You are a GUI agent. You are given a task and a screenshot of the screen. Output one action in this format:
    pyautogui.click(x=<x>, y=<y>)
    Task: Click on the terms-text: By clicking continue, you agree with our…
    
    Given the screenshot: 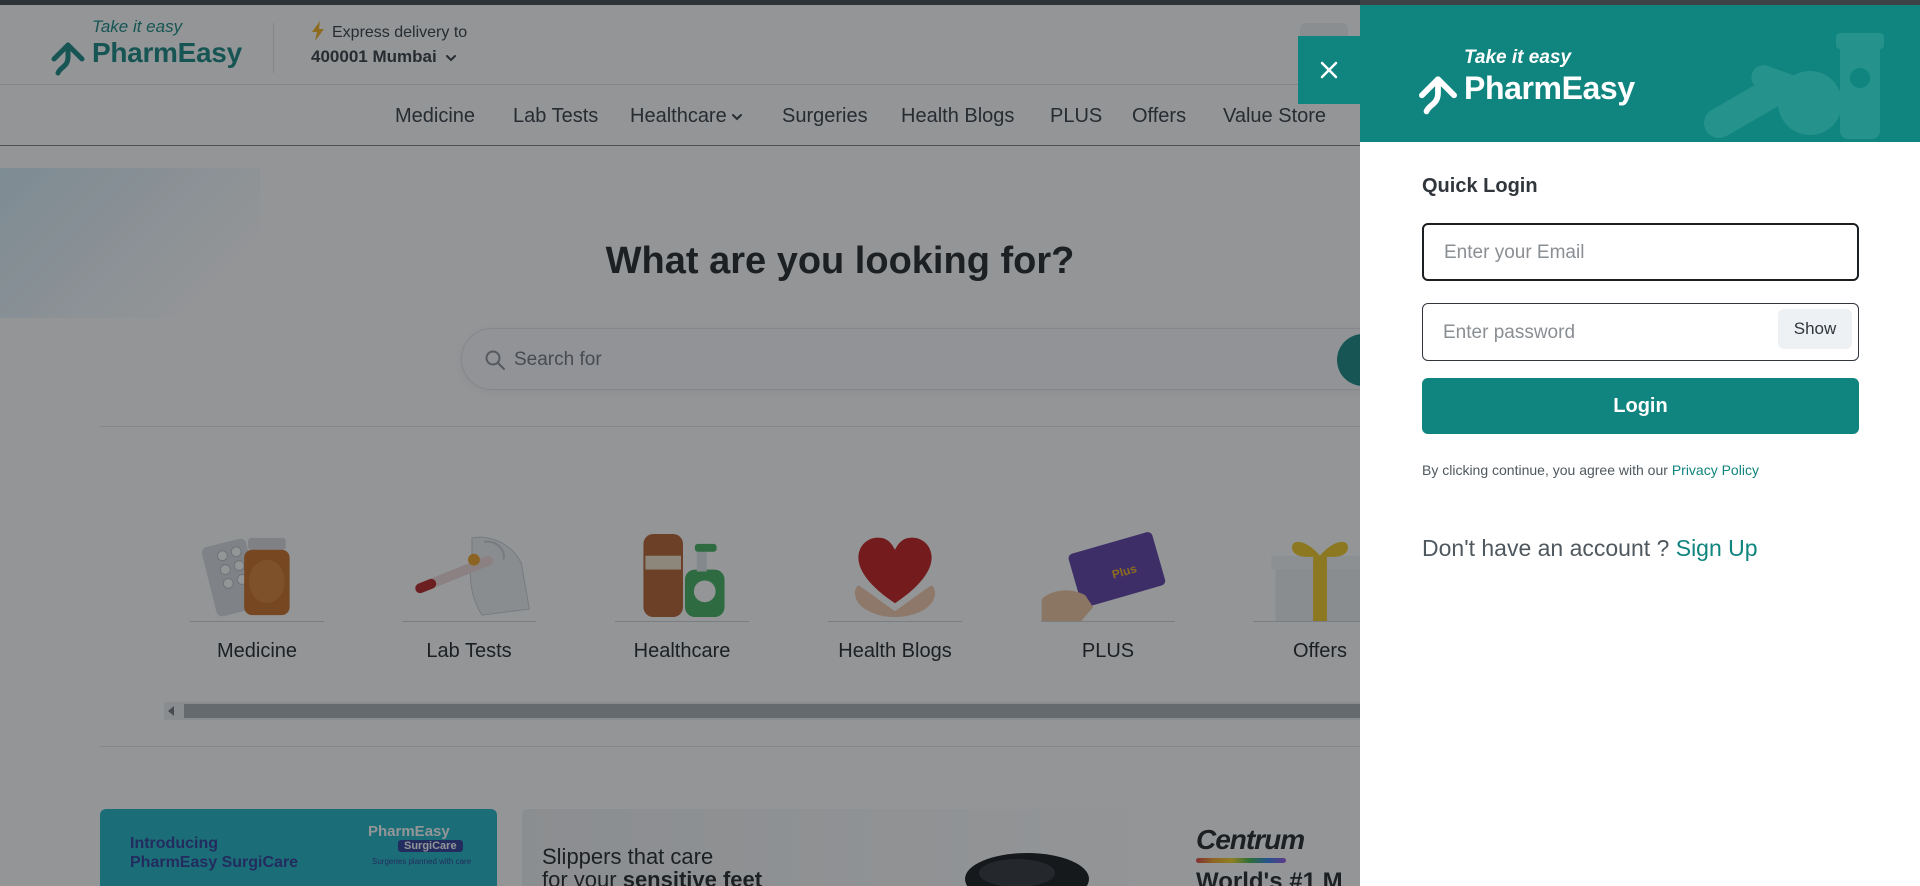 What is the action you would take?
    pyautogui.click(x=1590, y=470)
    